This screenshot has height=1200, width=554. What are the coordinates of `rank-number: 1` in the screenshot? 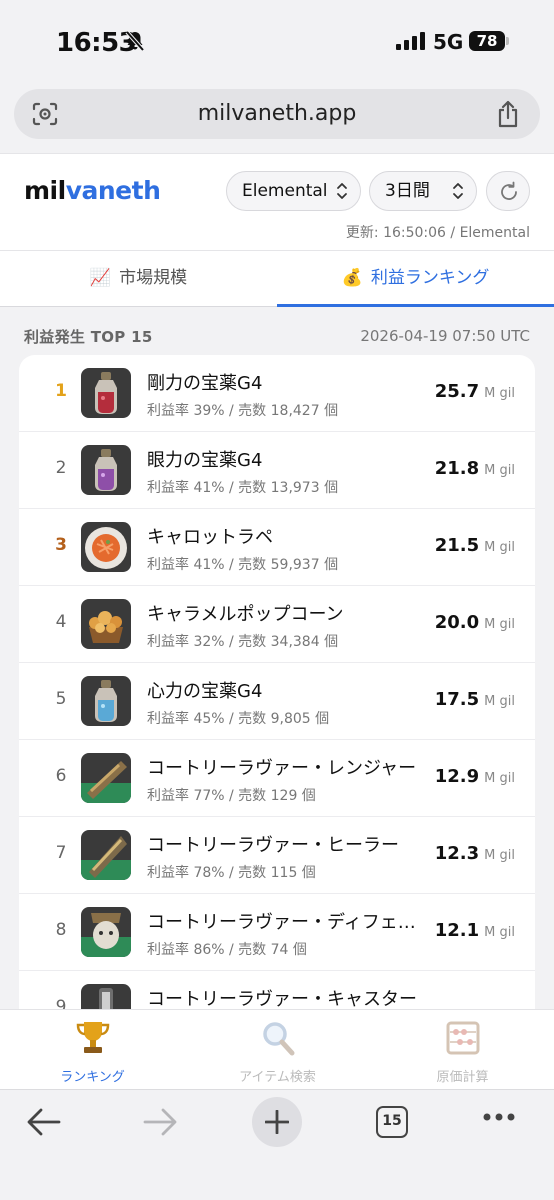 It's located at (61, 391).